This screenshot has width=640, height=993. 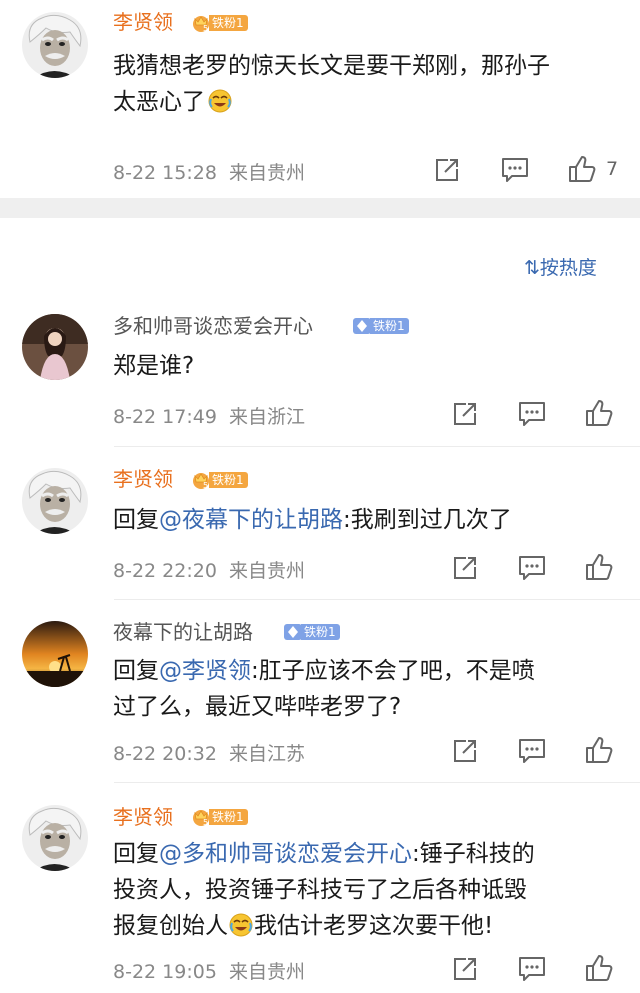 I want to click on comment-text: 回复@李贤领:肛子应该不会了吧，不是喷 过了么，最近又哔哔老罗了?, so click(x=324, y=689).